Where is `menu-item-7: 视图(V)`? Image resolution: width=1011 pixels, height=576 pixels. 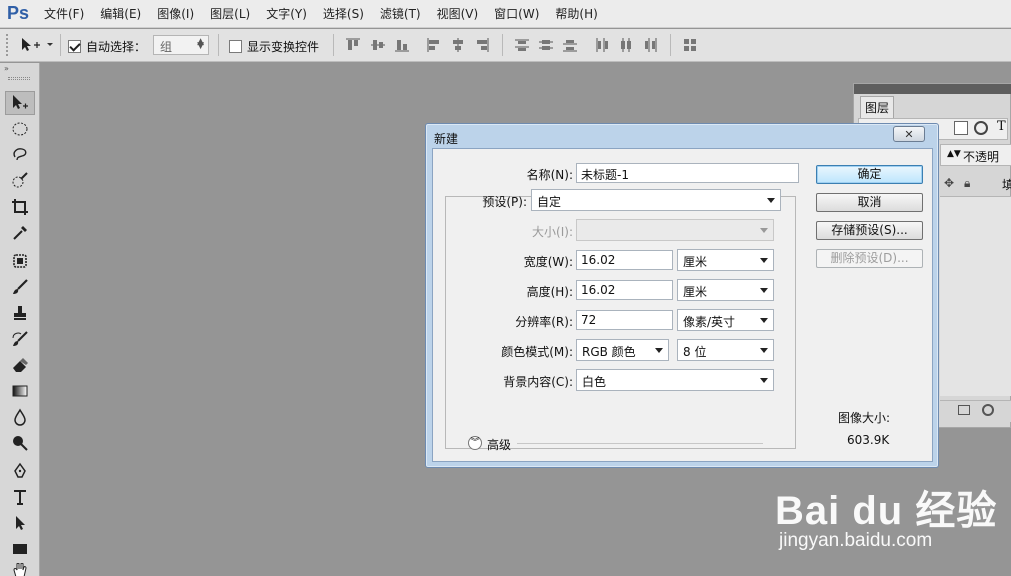
menu-item-7: 视图(V) is located at coordinates (458, 14).